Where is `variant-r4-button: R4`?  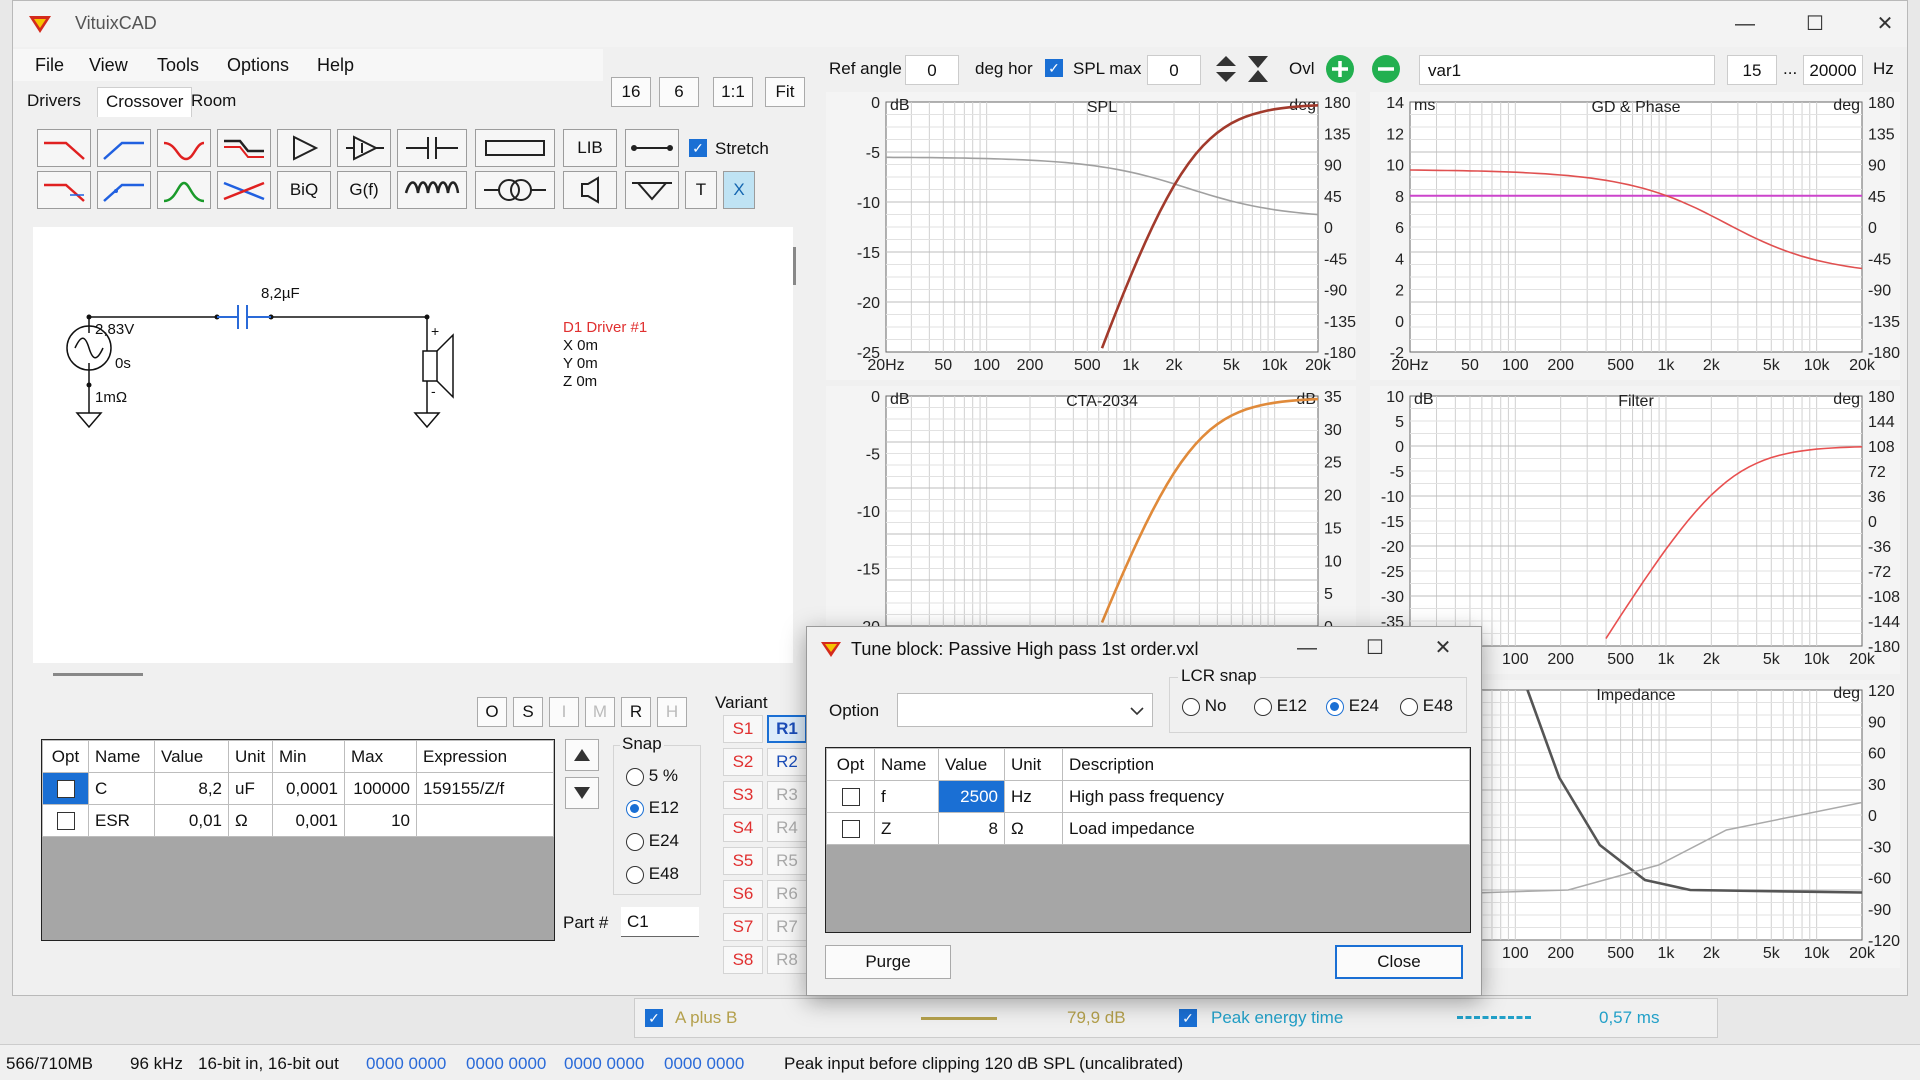
variant-r4-button: R4 is located at coordinates (787, 828).